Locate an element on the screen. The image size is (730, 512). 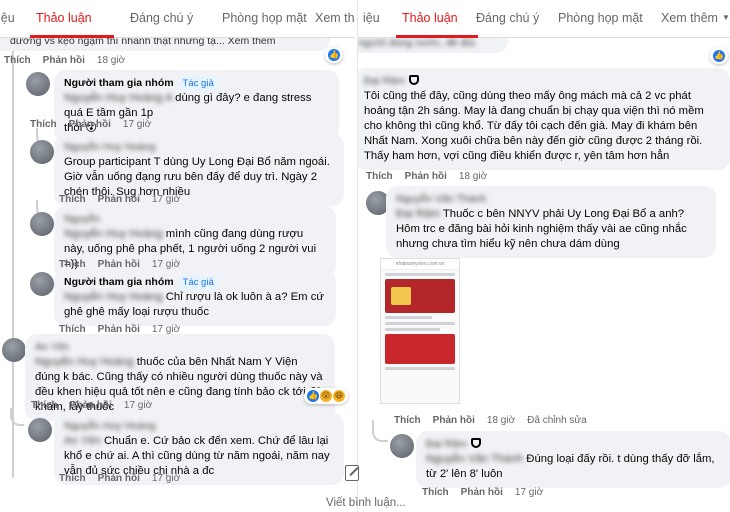
compose-icon is located at coordinates (352, 473).